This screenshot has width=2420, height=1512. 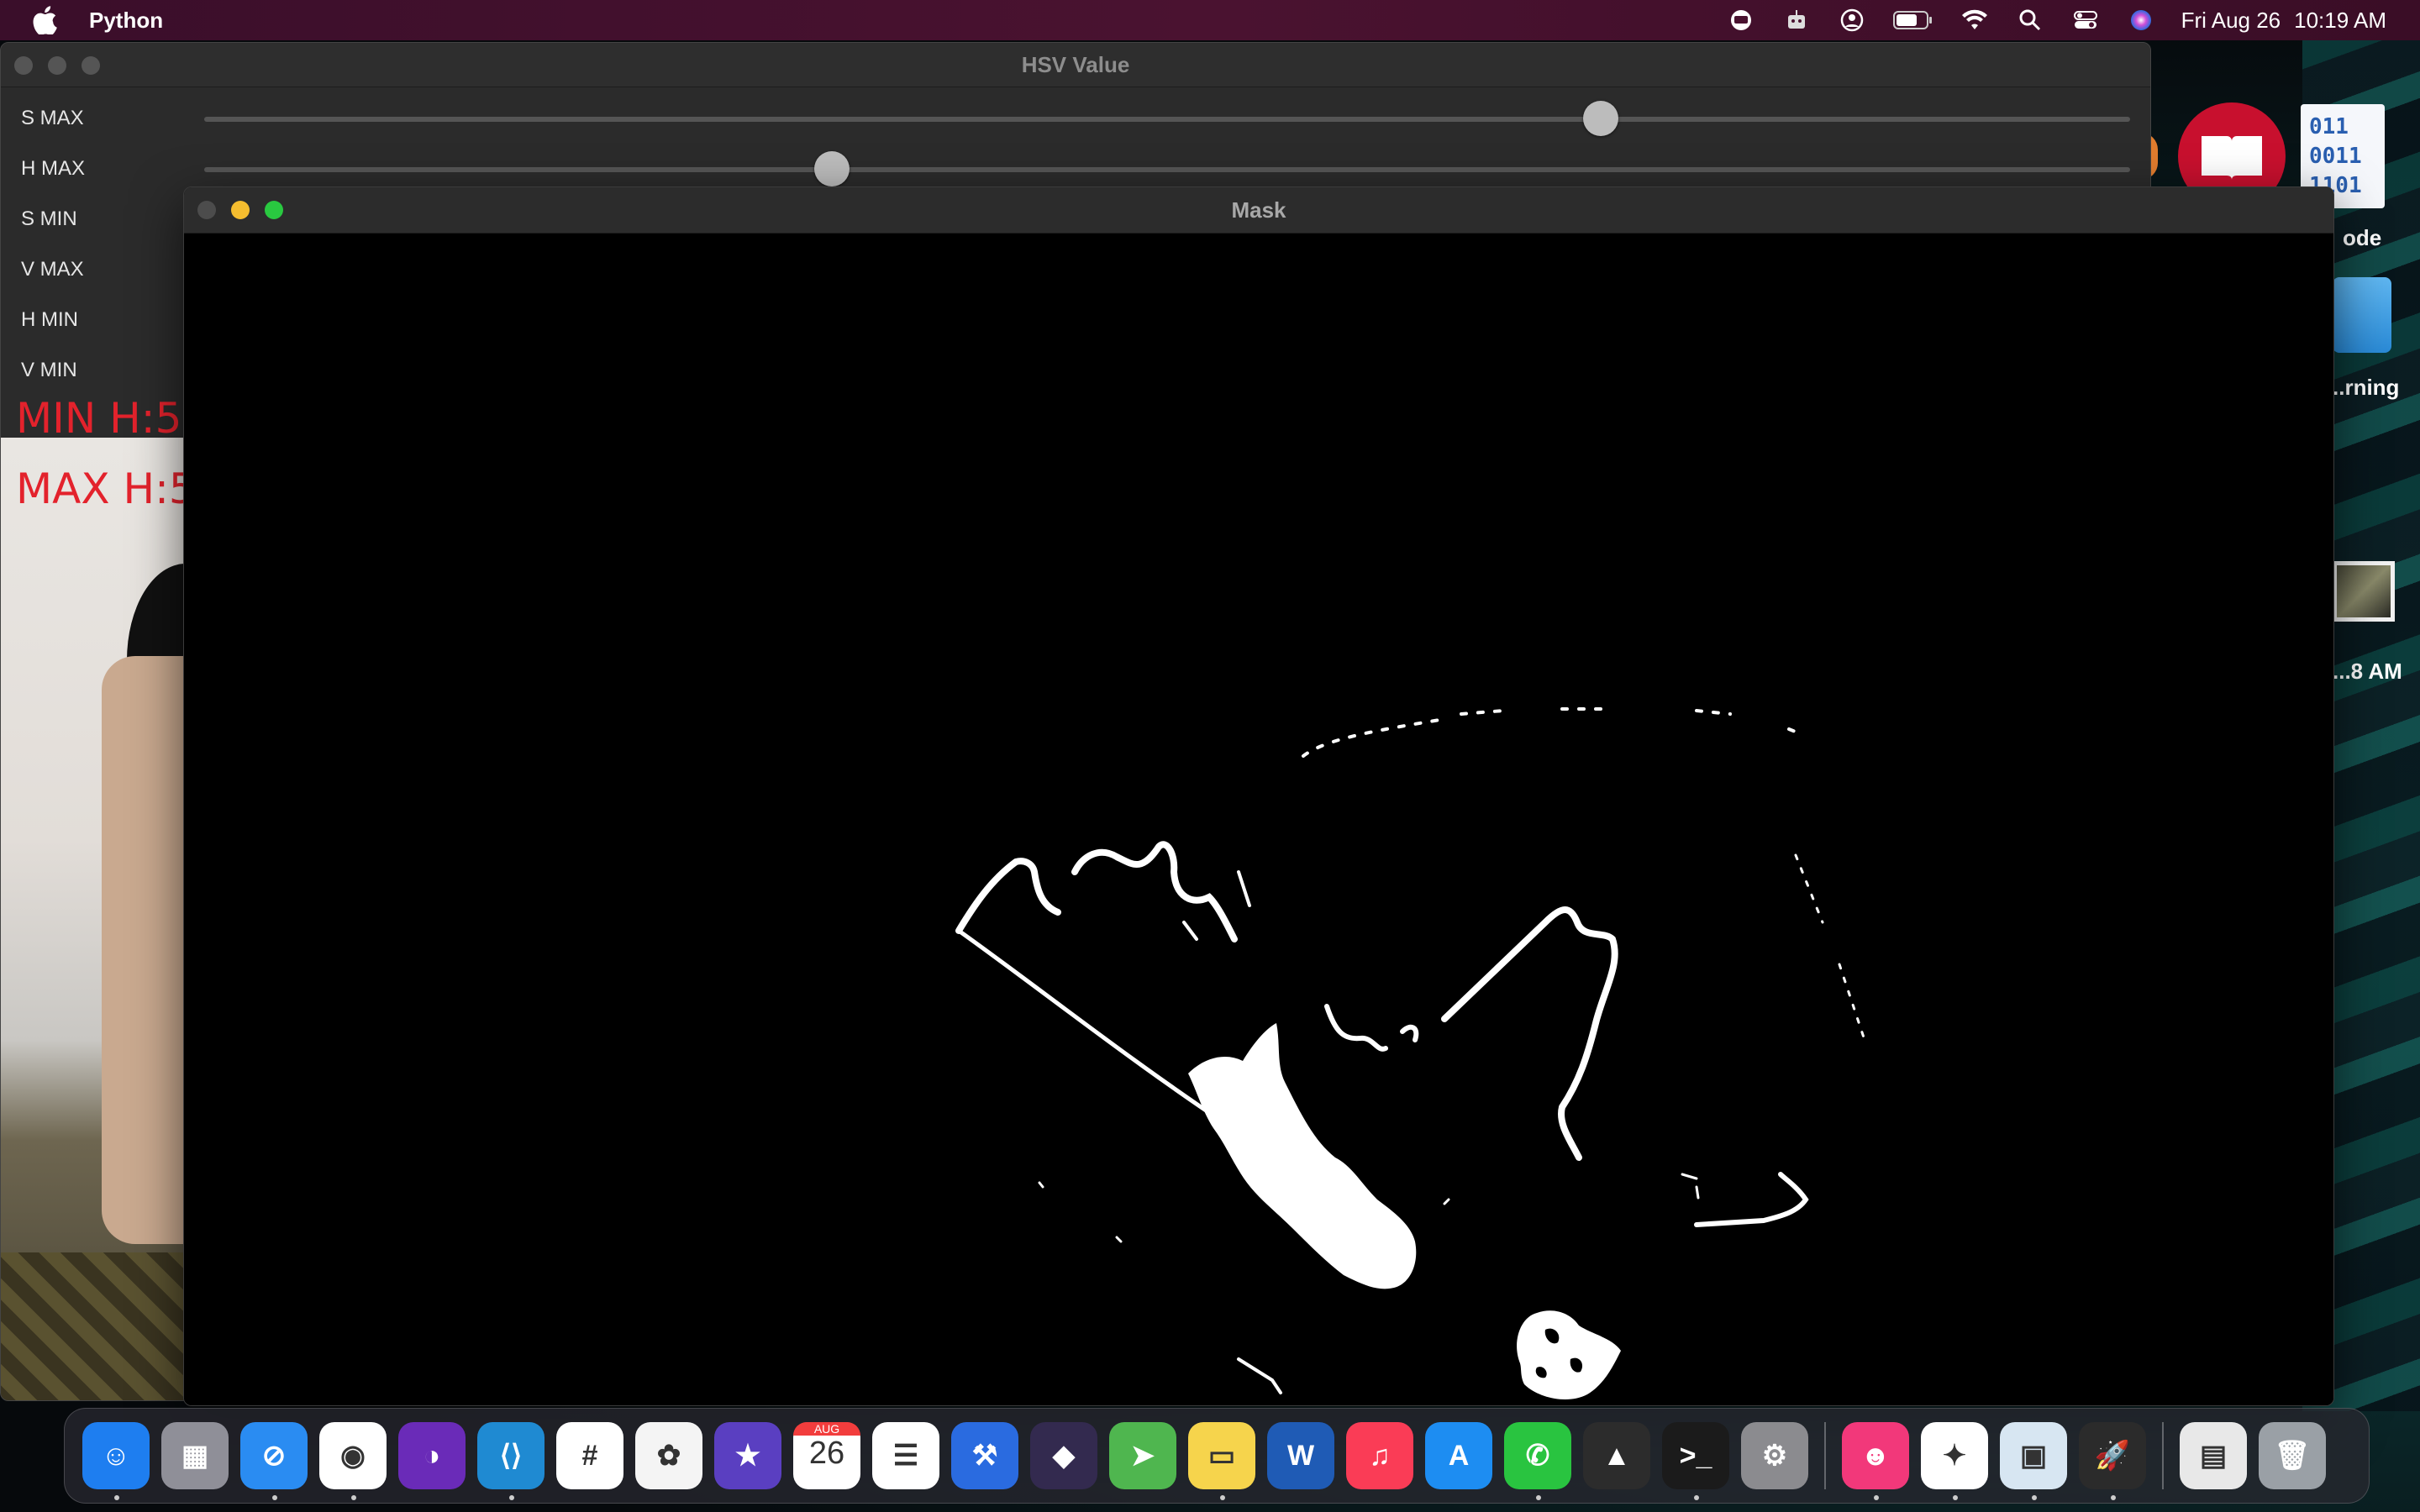 What do you see at coordinates (49, 370) in the screenshot?
I see `slider-label: V MIN` at bounding box center [49, 370].